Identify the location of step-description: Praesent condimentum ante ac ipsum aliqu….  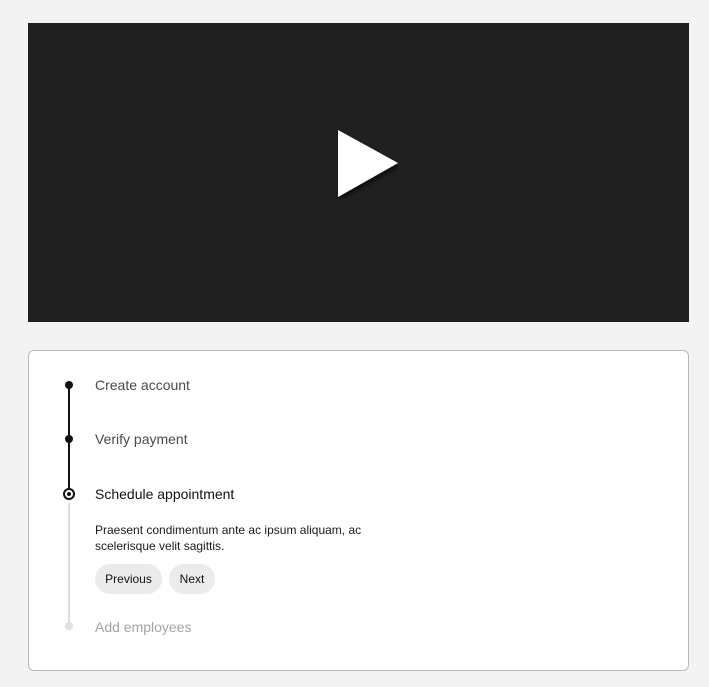
(228, 538).